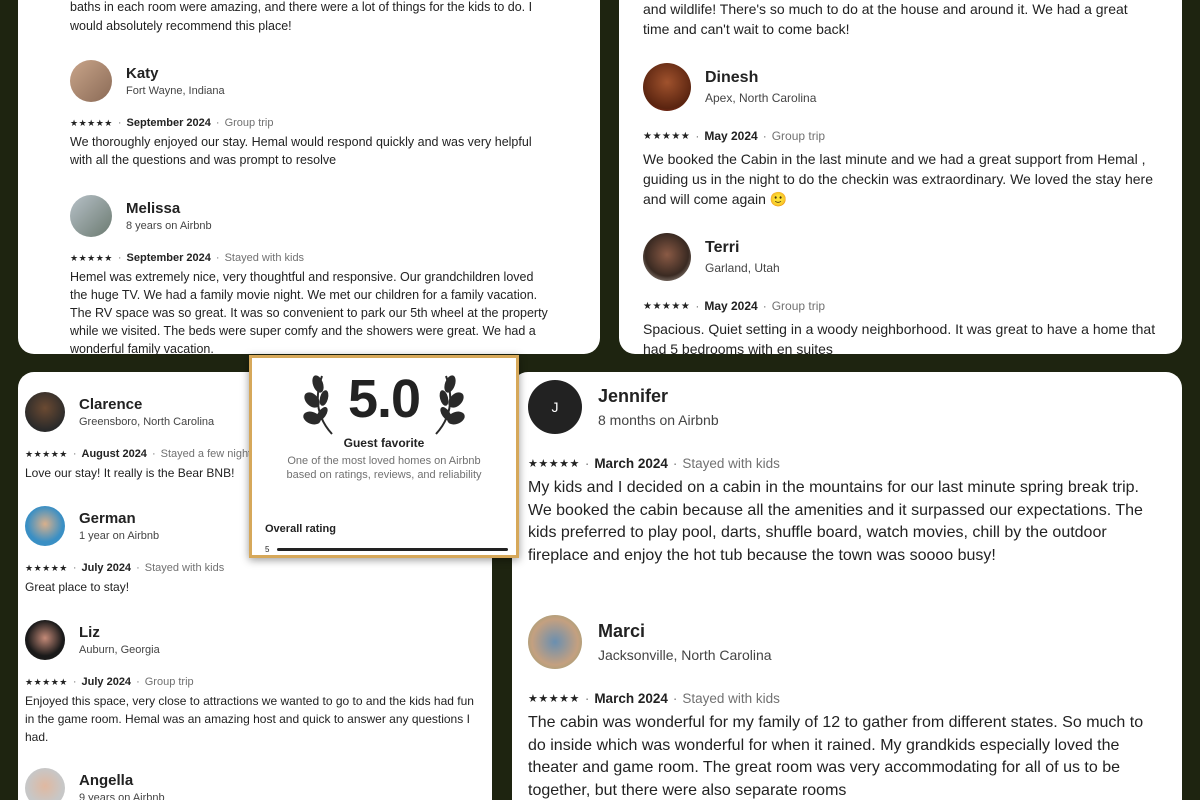 This screenshot has width=1200, height=800. What do you see at coordinates (685, 655) in the screenshot?
I see `reviewer-location: Jacksonville, North Carolina` at bounding box center [685, 655].